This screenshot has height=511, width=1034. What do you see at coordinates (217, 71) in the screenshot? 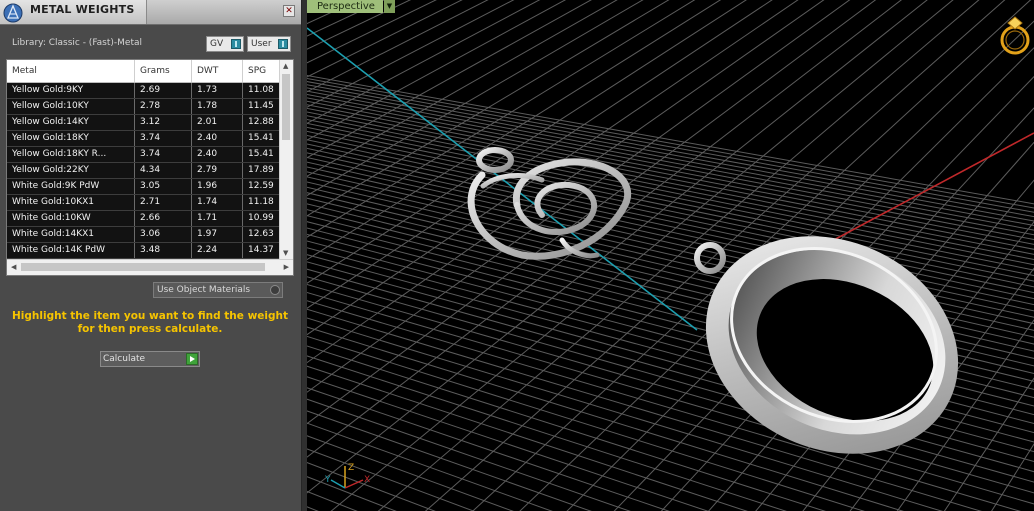
I see `column-header-dwt: DWT` at bounding box center [217, 71].